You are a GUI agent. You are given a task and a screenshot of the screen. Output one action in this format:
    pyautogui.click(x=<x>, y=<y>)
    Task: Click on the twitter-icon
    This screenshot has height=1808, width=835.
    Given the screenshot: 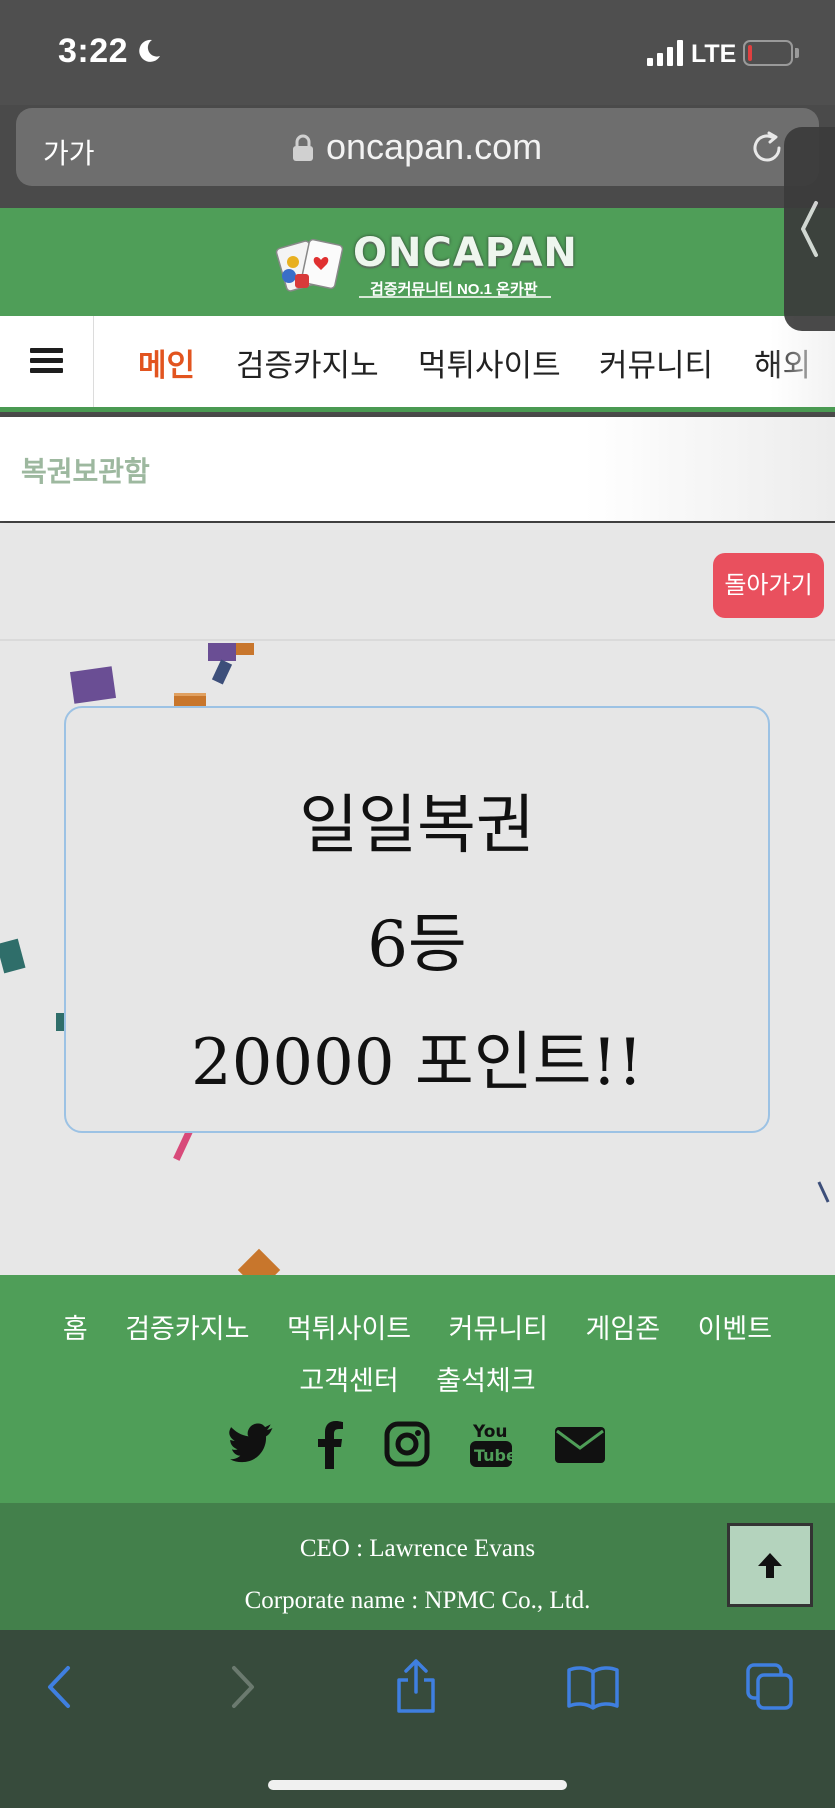 What is the action you would take?
    pyautogui.click(x=251, y=1444)
    